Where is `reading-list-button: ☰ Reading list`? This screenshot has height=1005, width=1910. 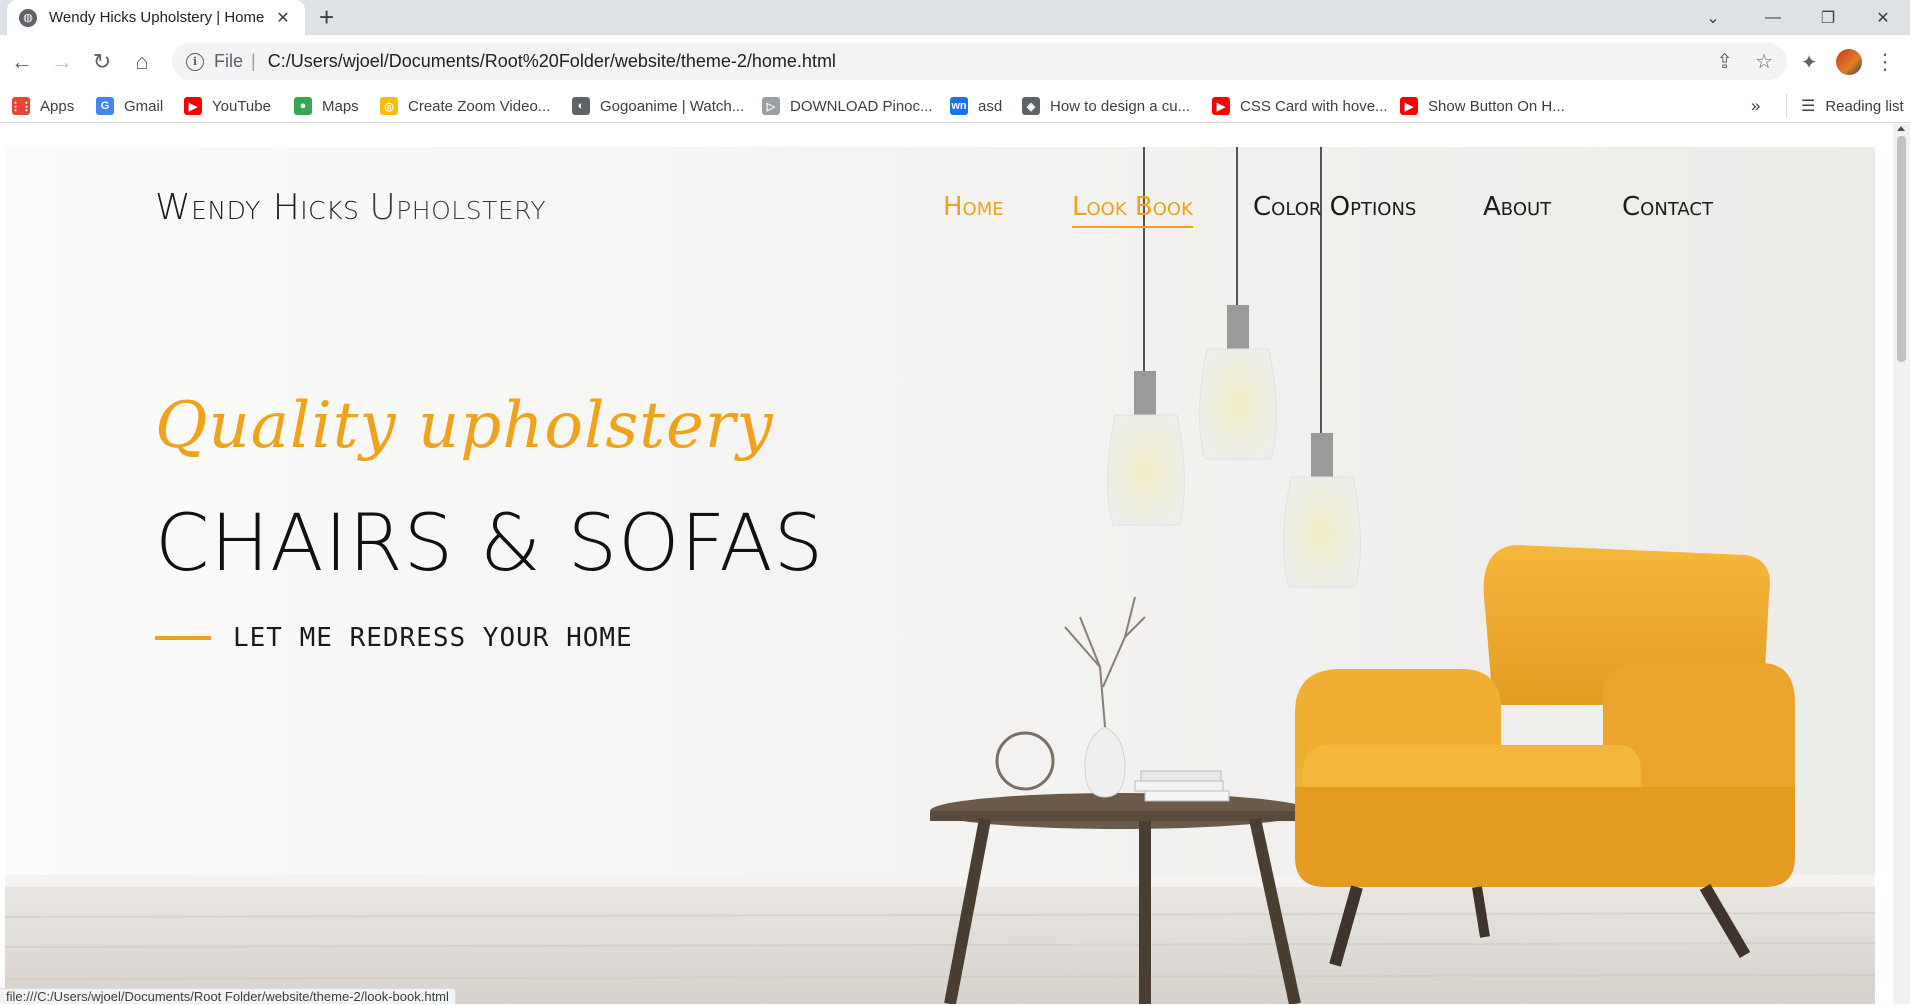
reading-list-button: ☰ Reading list is located at coordinates (1845, 106).